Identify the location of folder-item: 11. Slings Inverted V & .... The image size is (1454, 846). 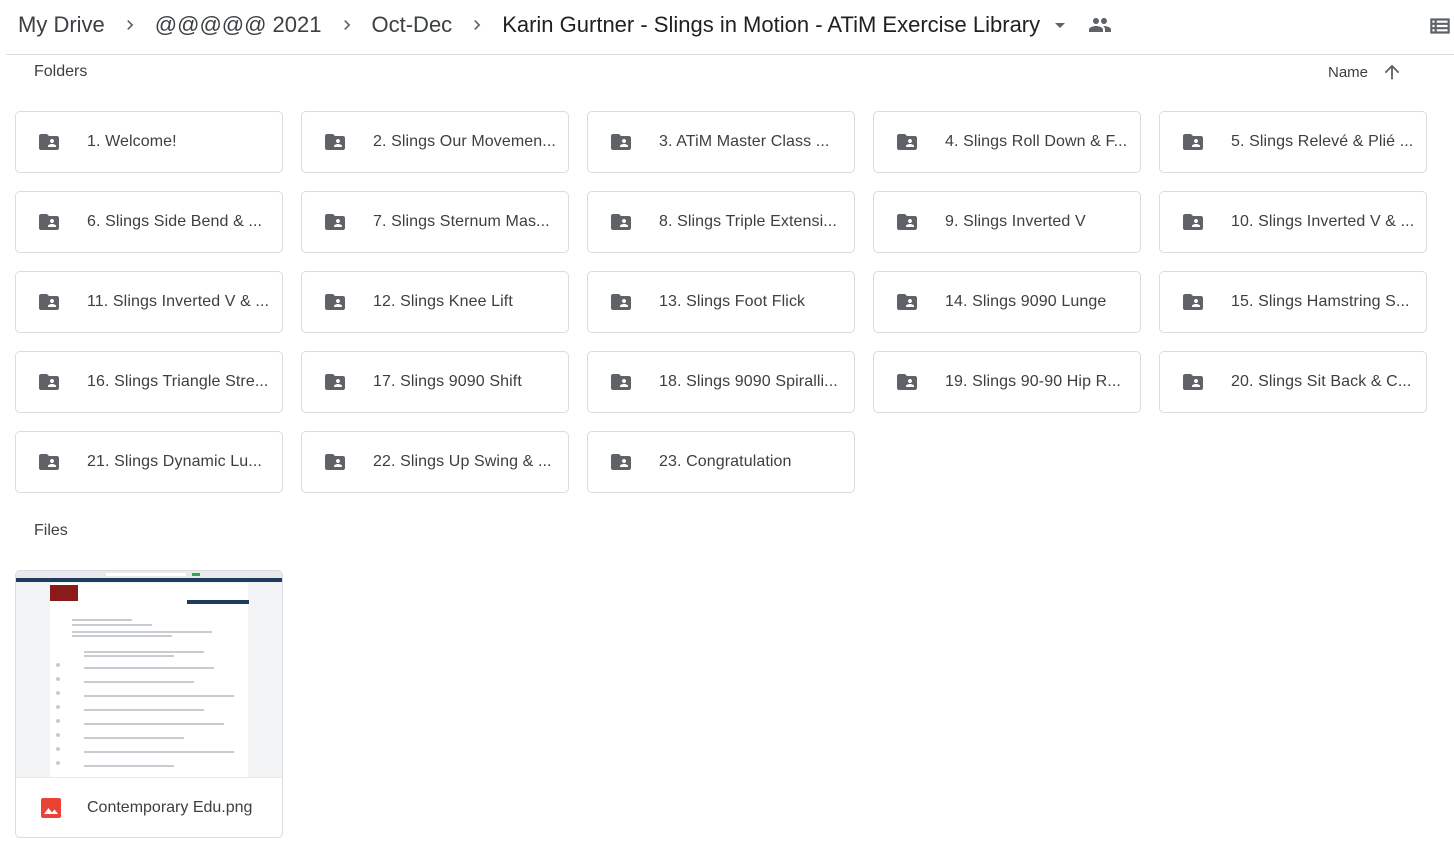
(149, 302).